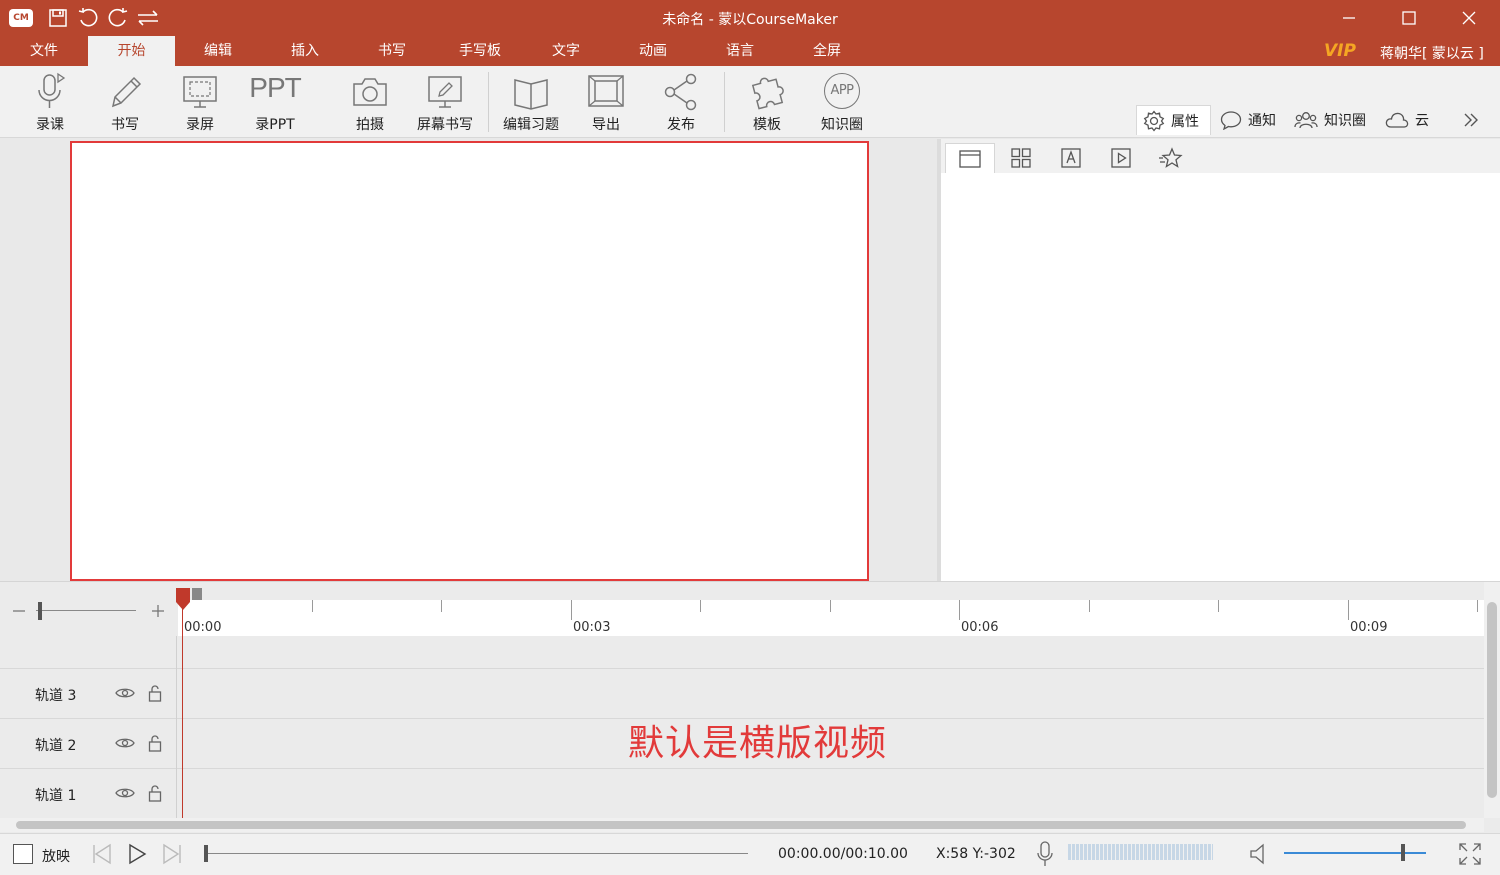 Image resolution: width=1500 pixels, height=875 pixels. What do you see at coordinates (476, 853) in the screenshot?
I see `progress-track` at bounding box center [476, 853].